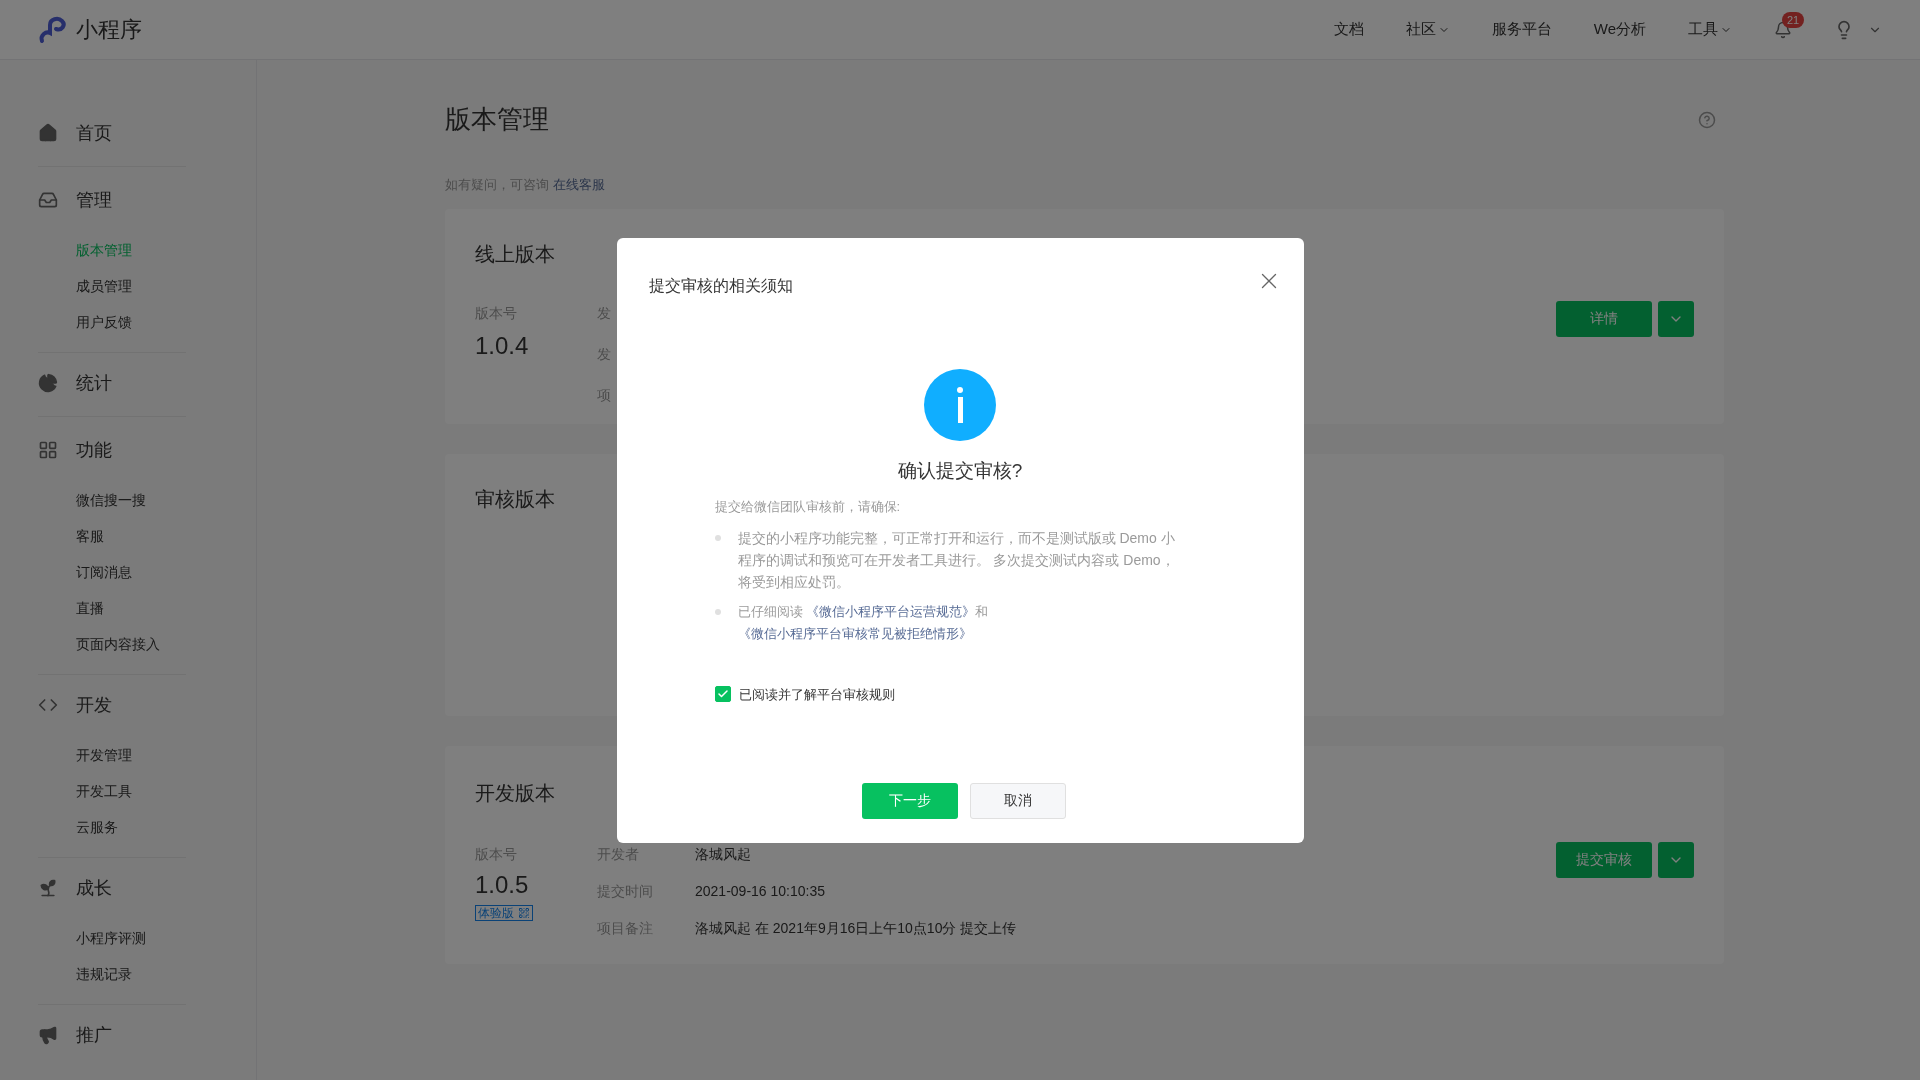 Image resolution: width=1920 pixels, height=1080 pixels. I want to click on trial-badge: 体验版, so click(504, 912).